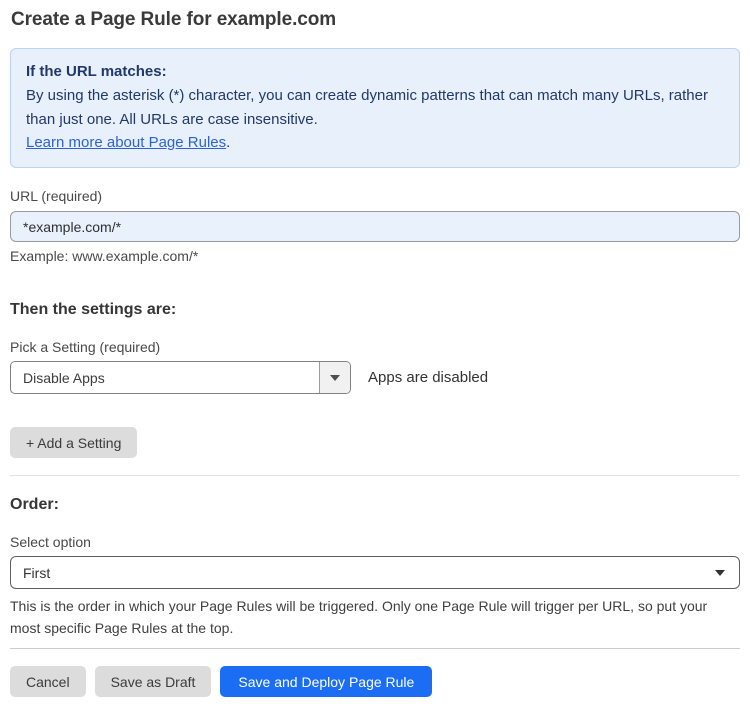  I want to click on url-field-label: URL (required), so click(56, 196).